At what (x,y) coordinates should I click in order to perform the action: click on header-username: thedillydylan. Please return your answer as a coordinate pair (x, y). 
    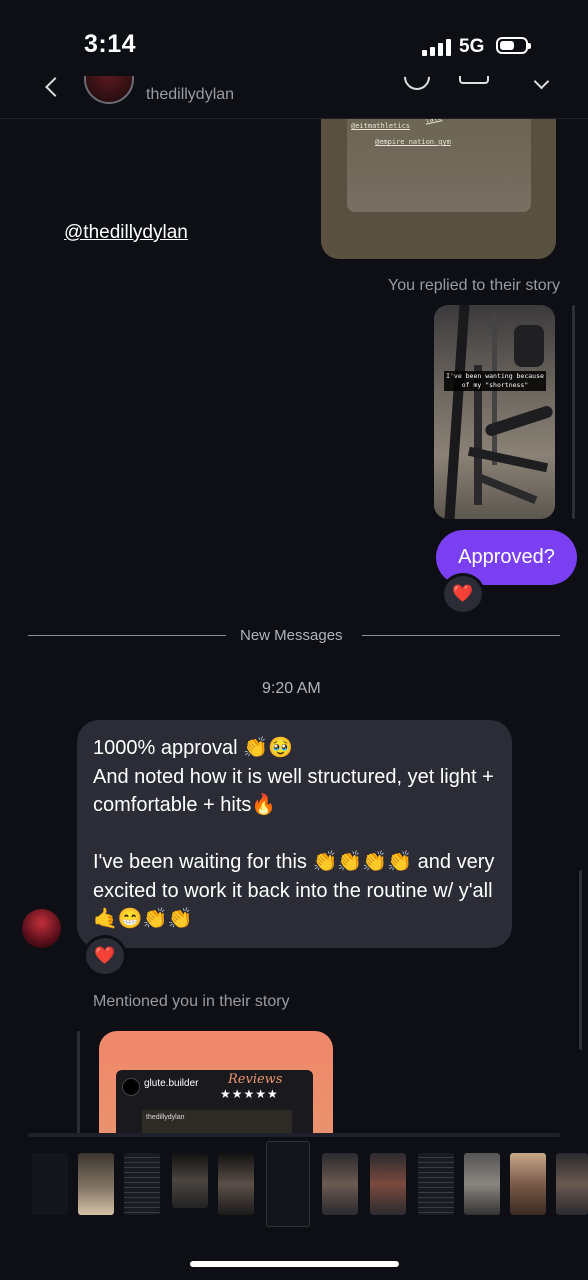
    Looking at the image, I should click on (190, 95).